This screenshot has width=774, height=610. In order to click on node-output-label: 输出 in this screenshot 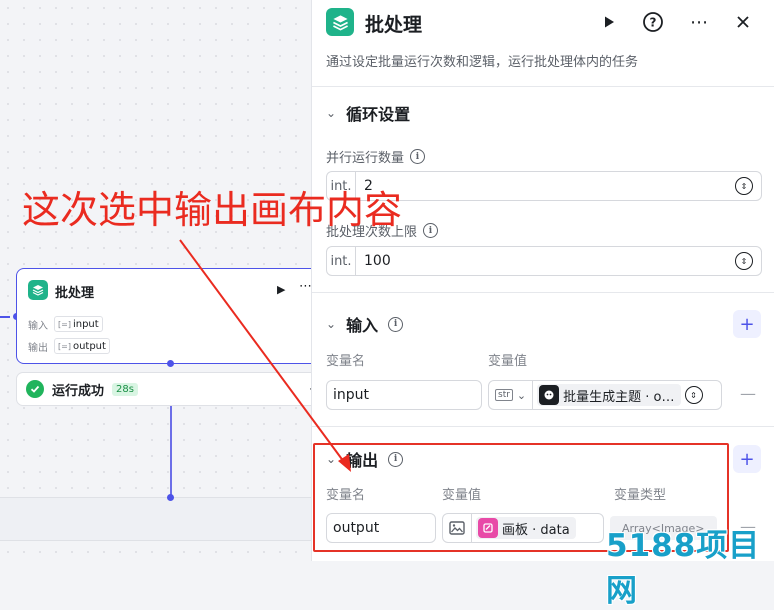, I will do `click(38, 348)`.